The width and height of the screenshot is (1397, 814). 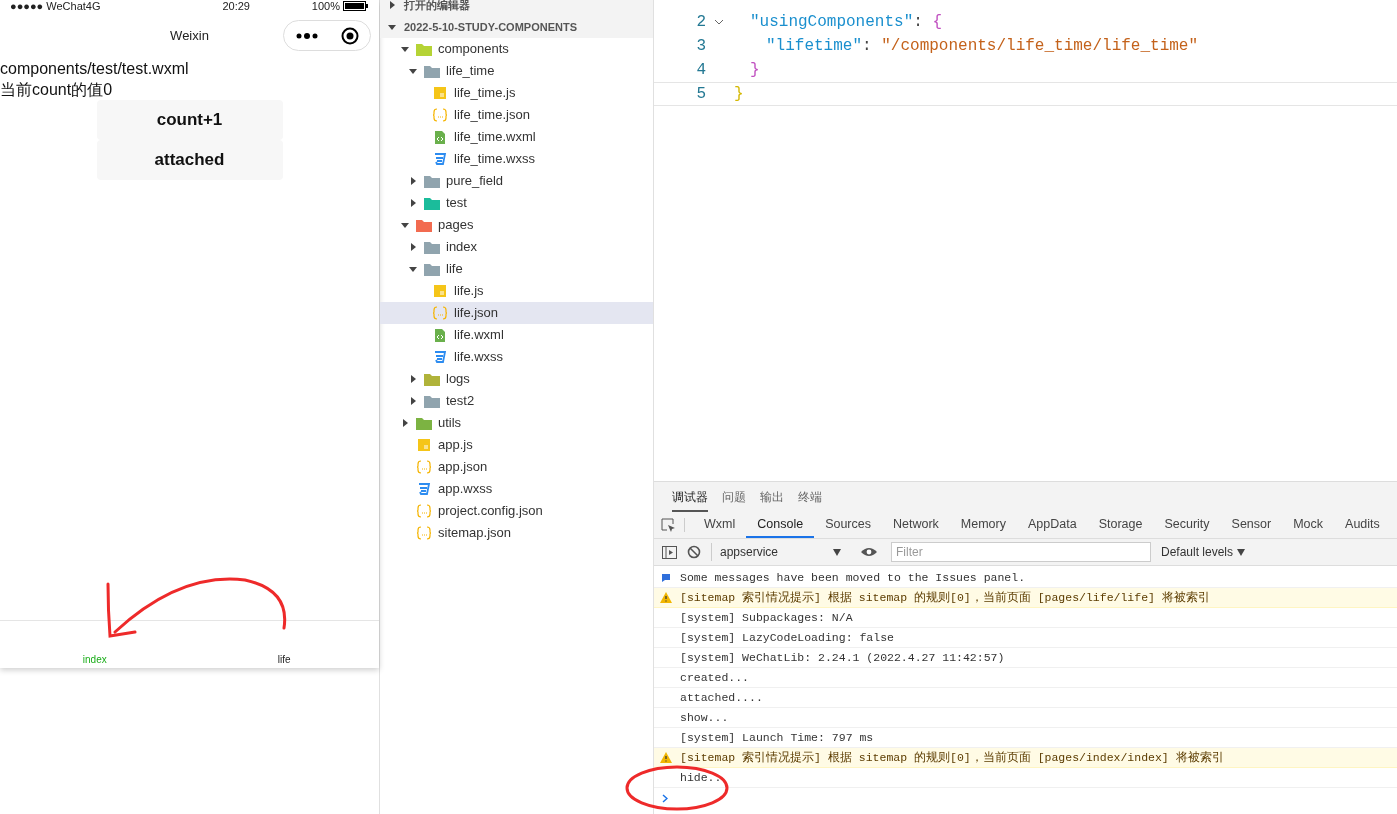 What do you see at coordinates (842, 657) in the screenshot?
I see `console-message: [system] WeChatLib: 2.24.1 (2022.4.27 11:42:57)` at bounding box center [842, 657].